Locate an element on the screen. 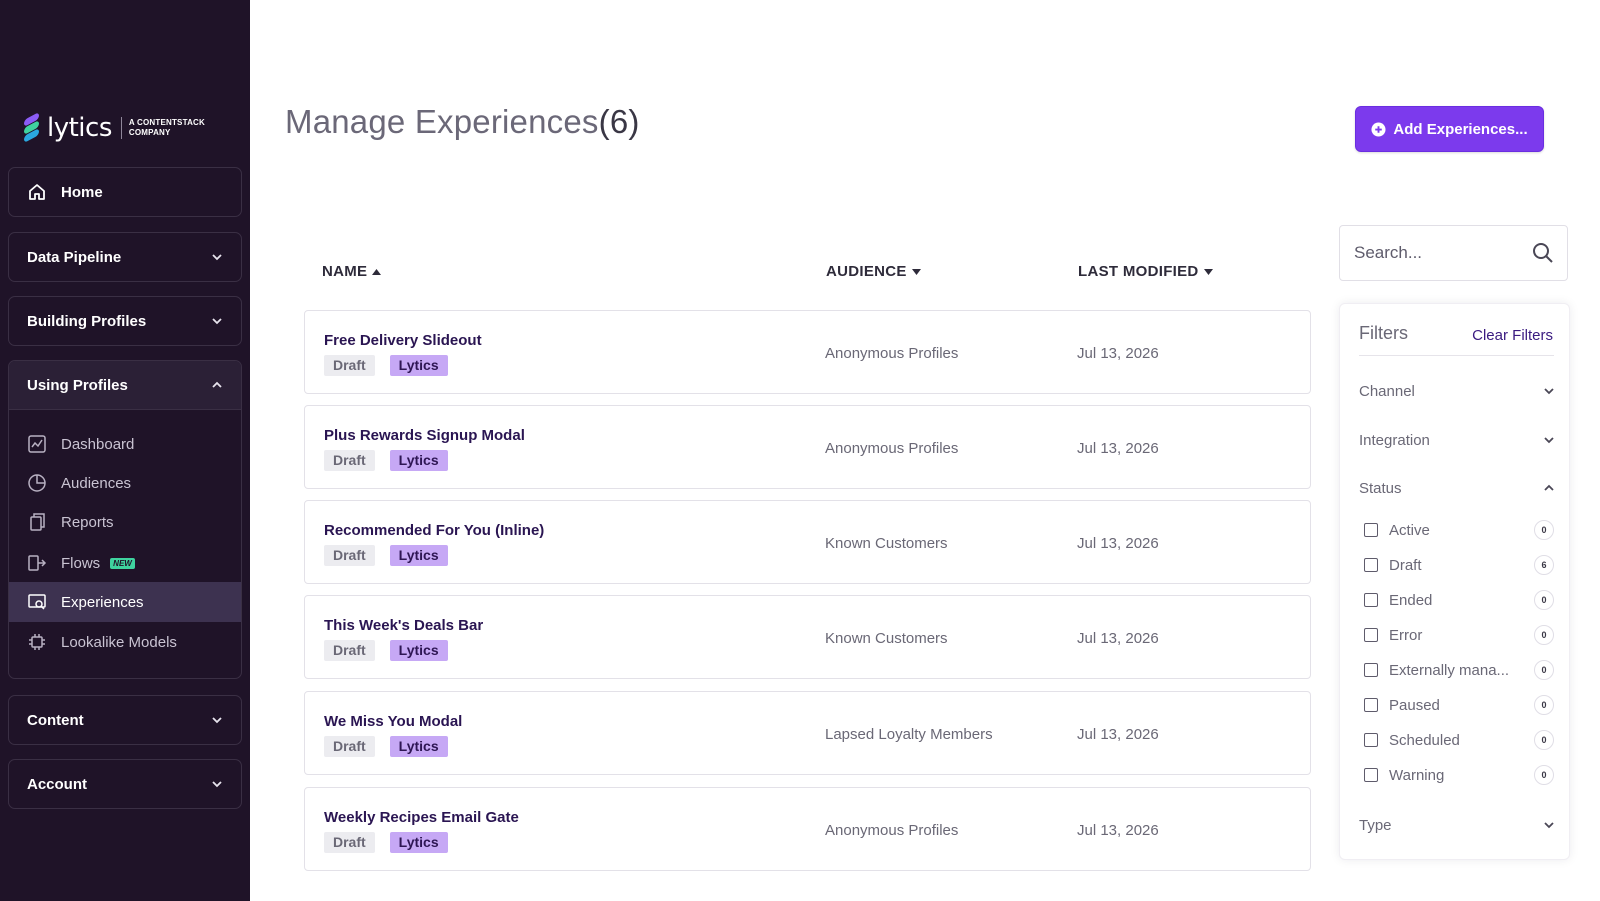  sidebar-item-label: Flows is located at coordinates (81, 563).